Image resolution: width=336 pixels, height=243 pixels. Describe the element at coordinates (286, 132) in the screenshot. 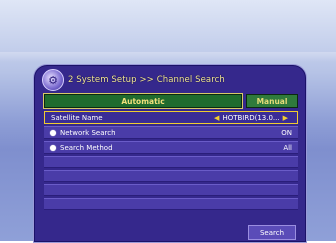

I see `network-search-value: ON` at that location.